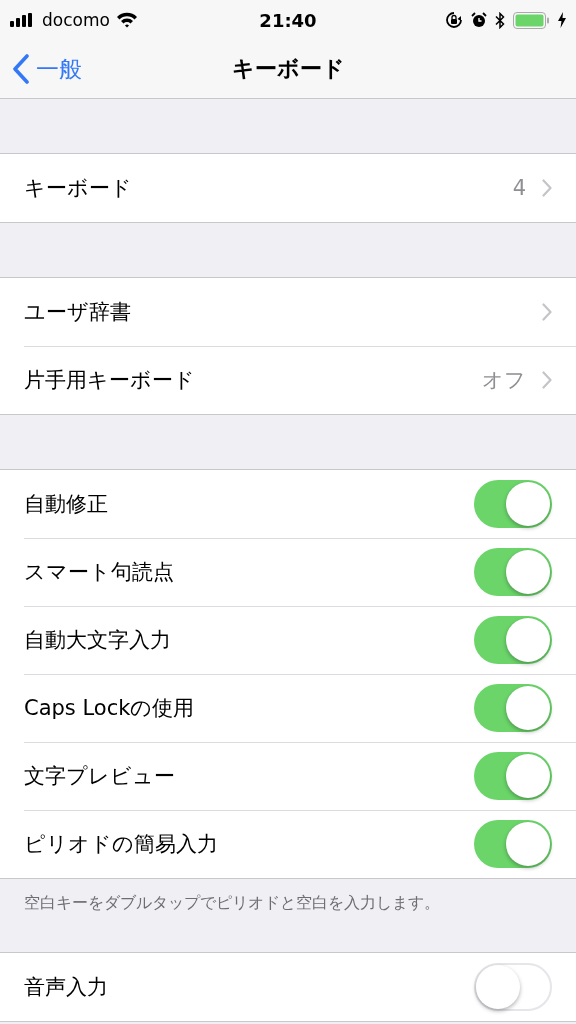  Describe the element at coordinates (76, 20) in the screenshot. I see `carrier-name: docomo` at that location.